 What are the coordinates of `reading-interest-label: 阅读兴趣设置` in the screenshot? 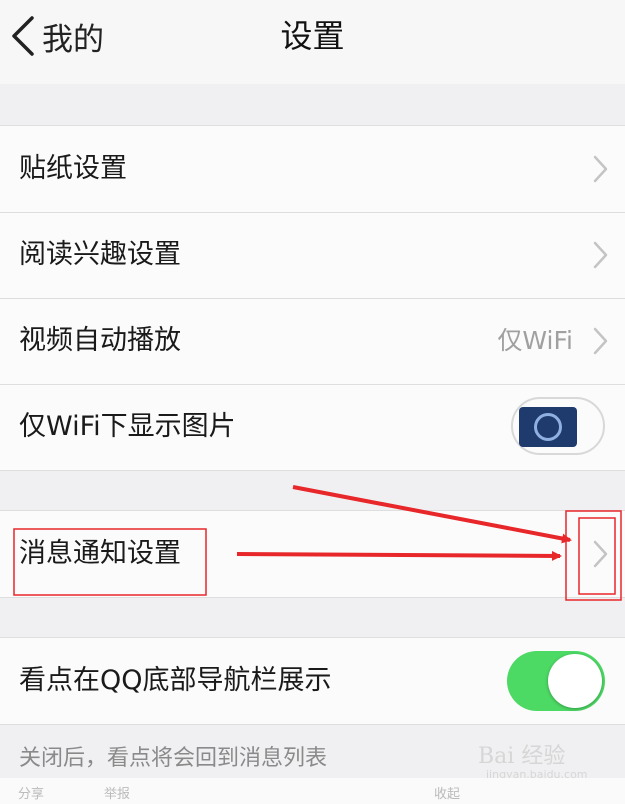 It's located at (100, 254).